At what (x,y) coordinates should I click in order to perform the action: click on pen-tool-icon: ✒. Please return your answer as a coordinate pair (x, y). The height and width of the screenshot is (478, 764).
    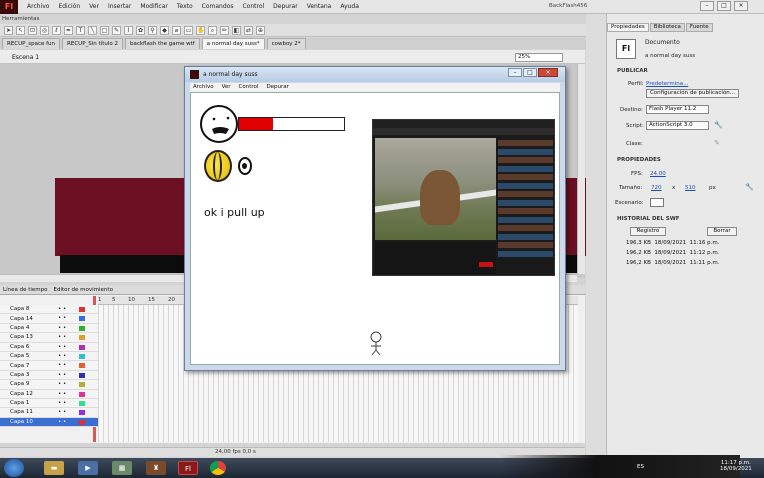
    Looking at the image, I should click on (68, 30).